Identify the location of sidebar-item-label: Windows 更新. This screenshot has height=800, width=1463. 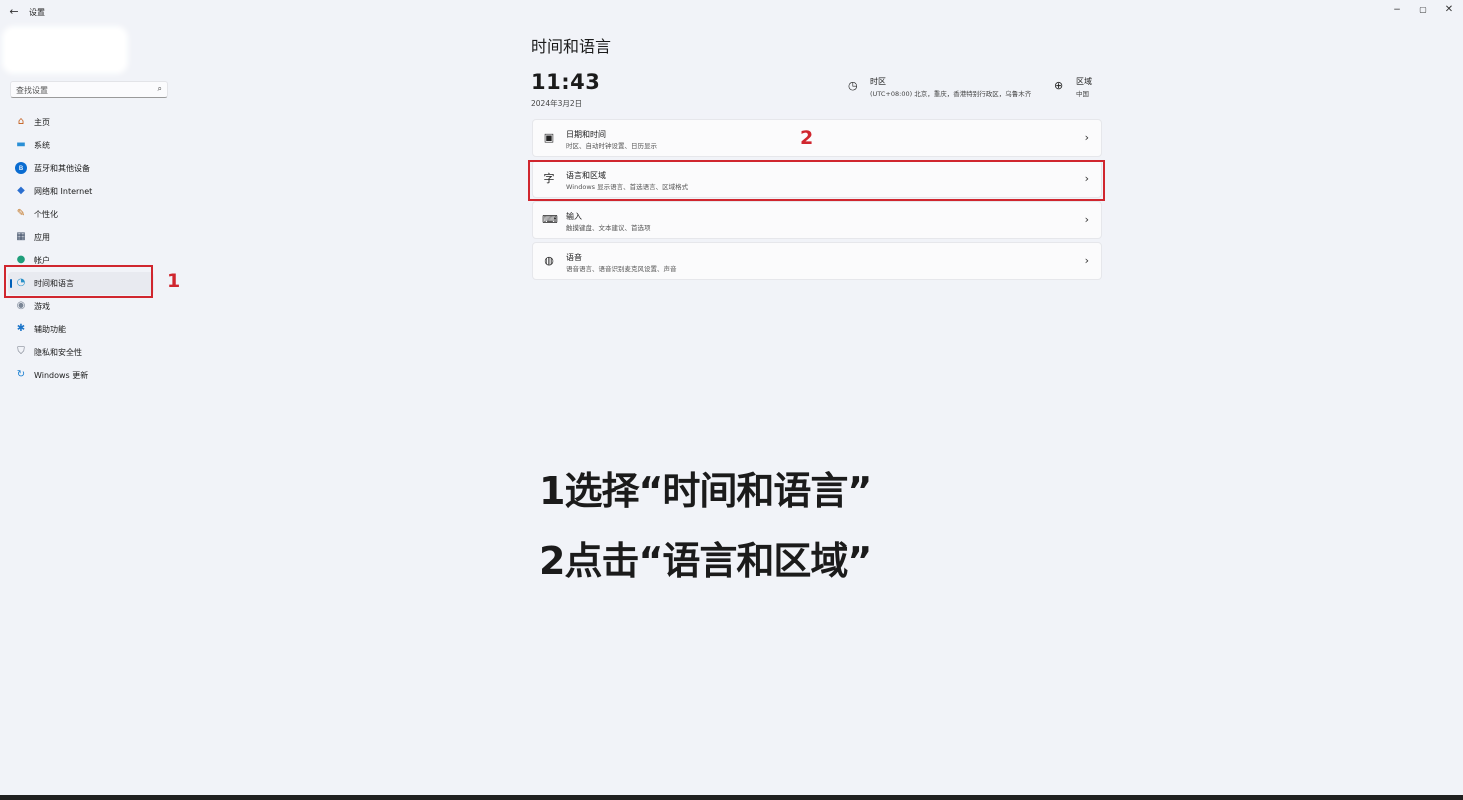
(61, 375).